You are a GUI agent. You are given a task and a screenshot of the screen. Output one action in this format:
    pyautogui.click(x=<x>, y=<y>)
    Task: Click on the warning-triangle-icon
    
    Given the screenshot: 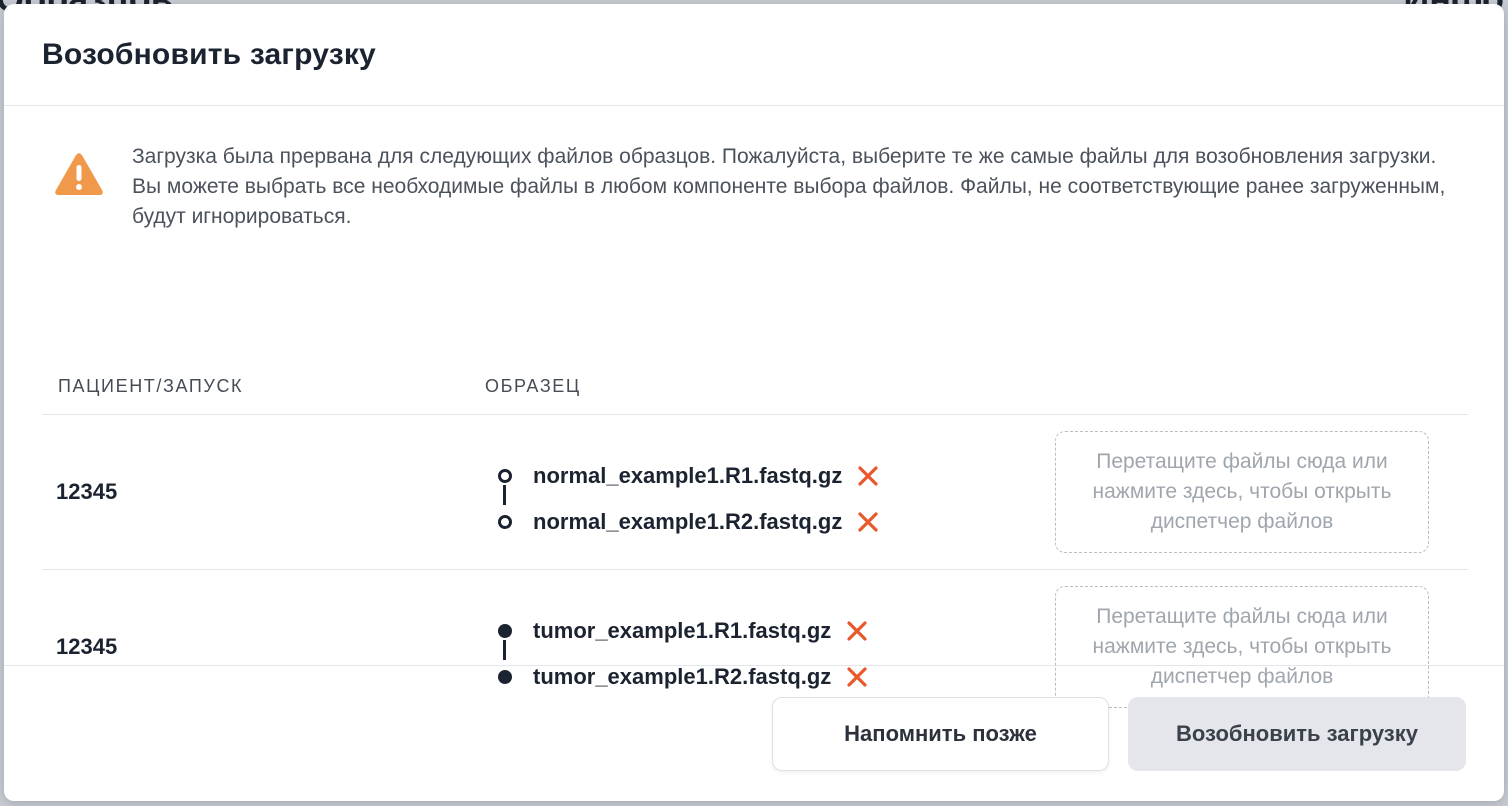 What is the action you would take?
    pyautogui.click(x=79, y=174)
    